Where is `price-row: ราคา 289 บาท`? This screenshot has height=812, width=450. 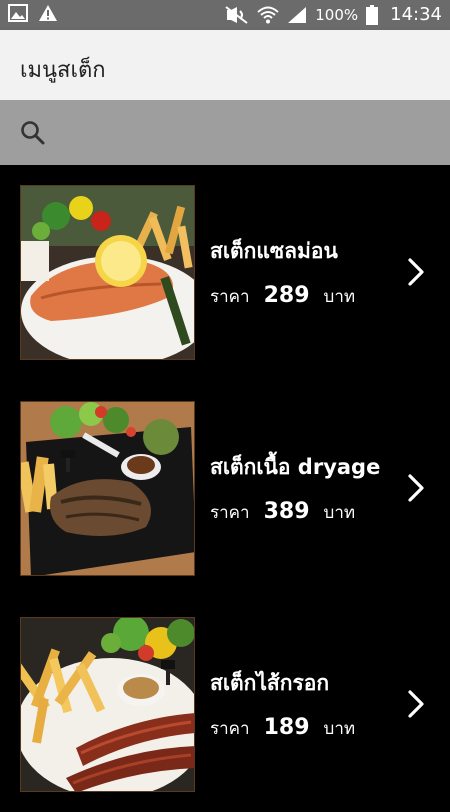 price-row: ราคา 289 บาท is located at coordinates (282, 296).